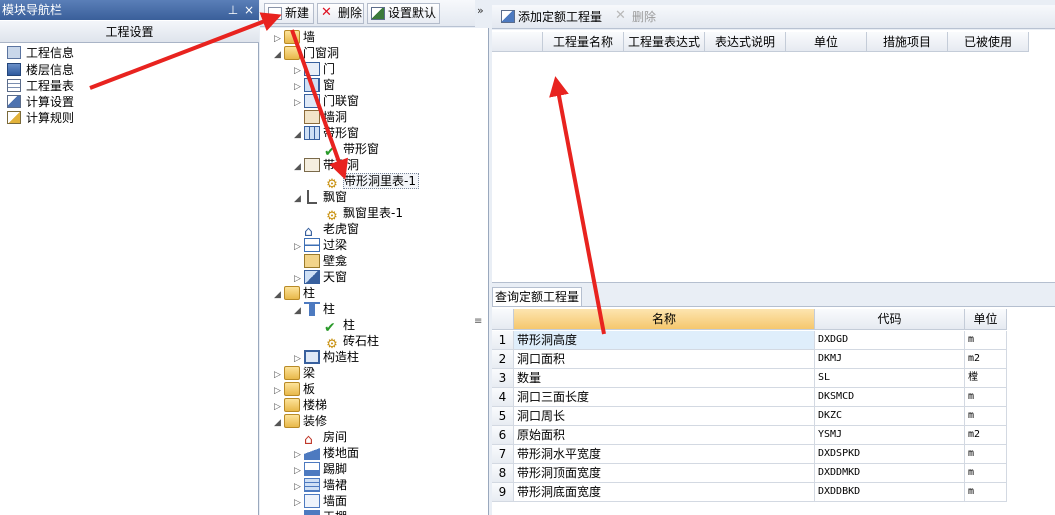 This screenshot has height=515, width=1055. Describe the element at coordinates (14, 117) in the screenshot. I see `calc-rules-icon` at that location.